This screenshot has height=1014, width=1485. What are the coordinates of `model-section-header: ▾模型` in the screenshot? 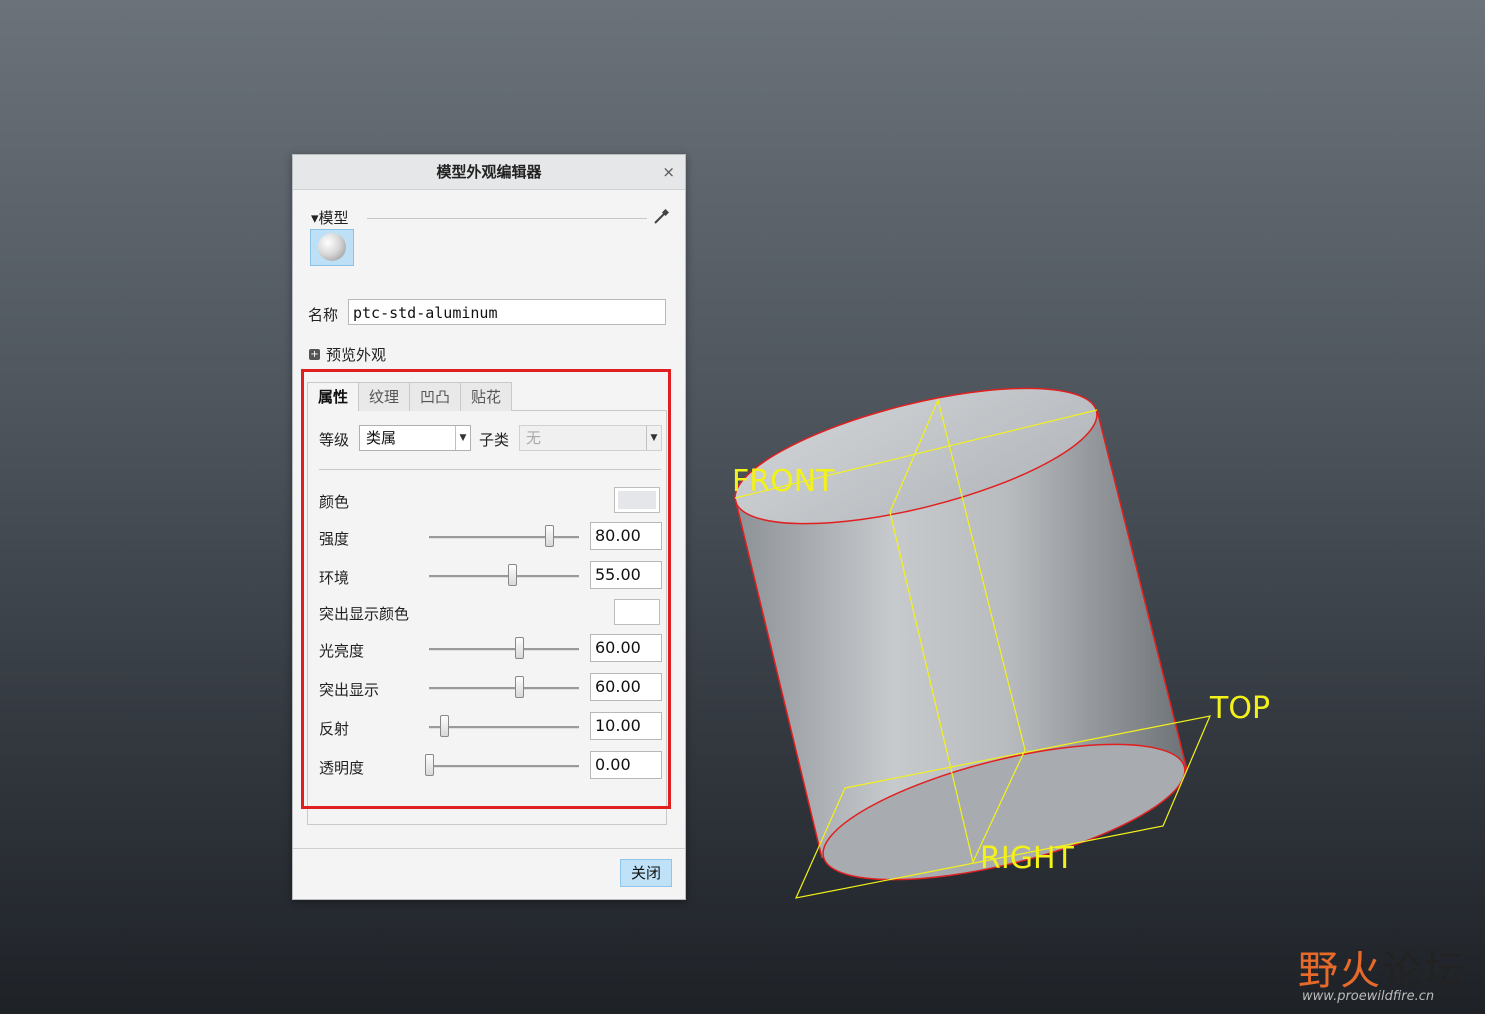 It's located at (330, 217).